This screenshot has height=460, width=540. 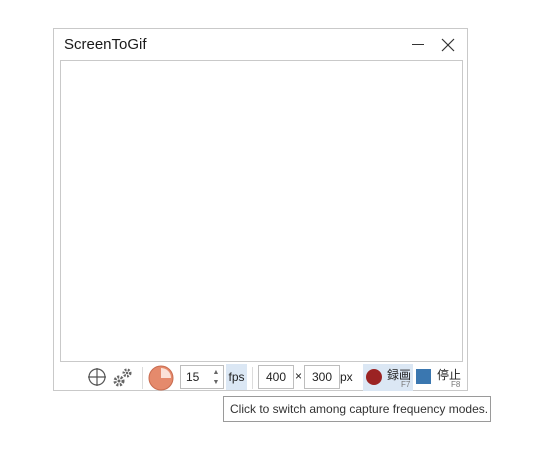 I want to click on fps-stepper: 15 ▲ ▼, so click(x=202, y=377).